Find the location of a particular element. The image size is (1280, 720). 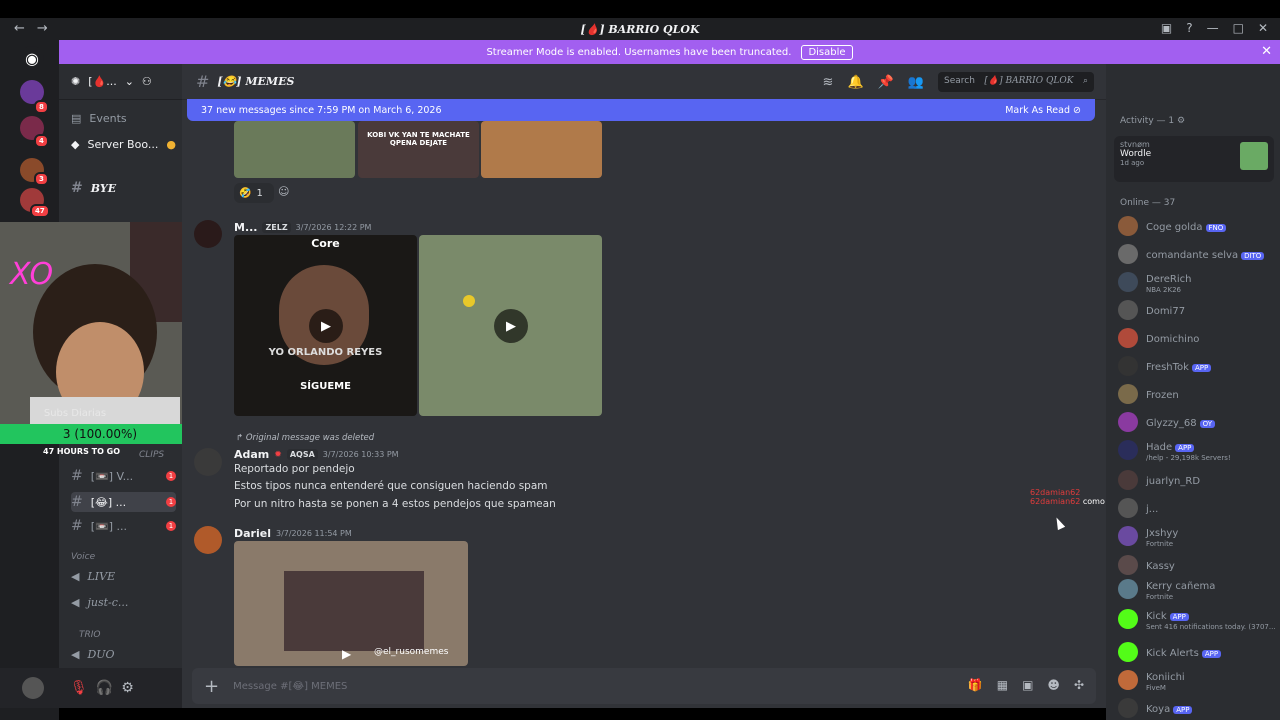

member-item: Koya APP is located at coordinates (1199, 707).